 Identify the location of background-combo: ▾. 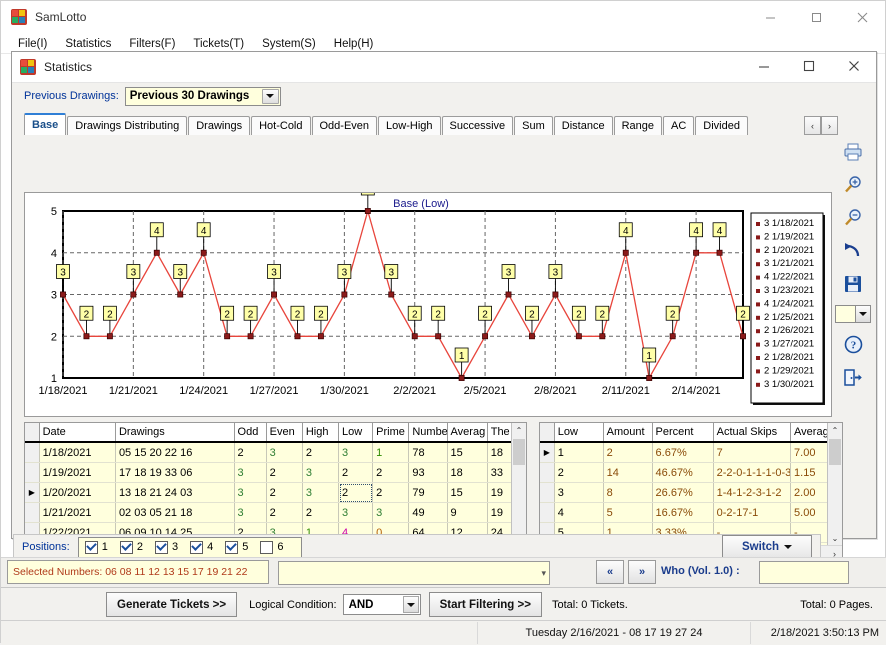
(414, 573).